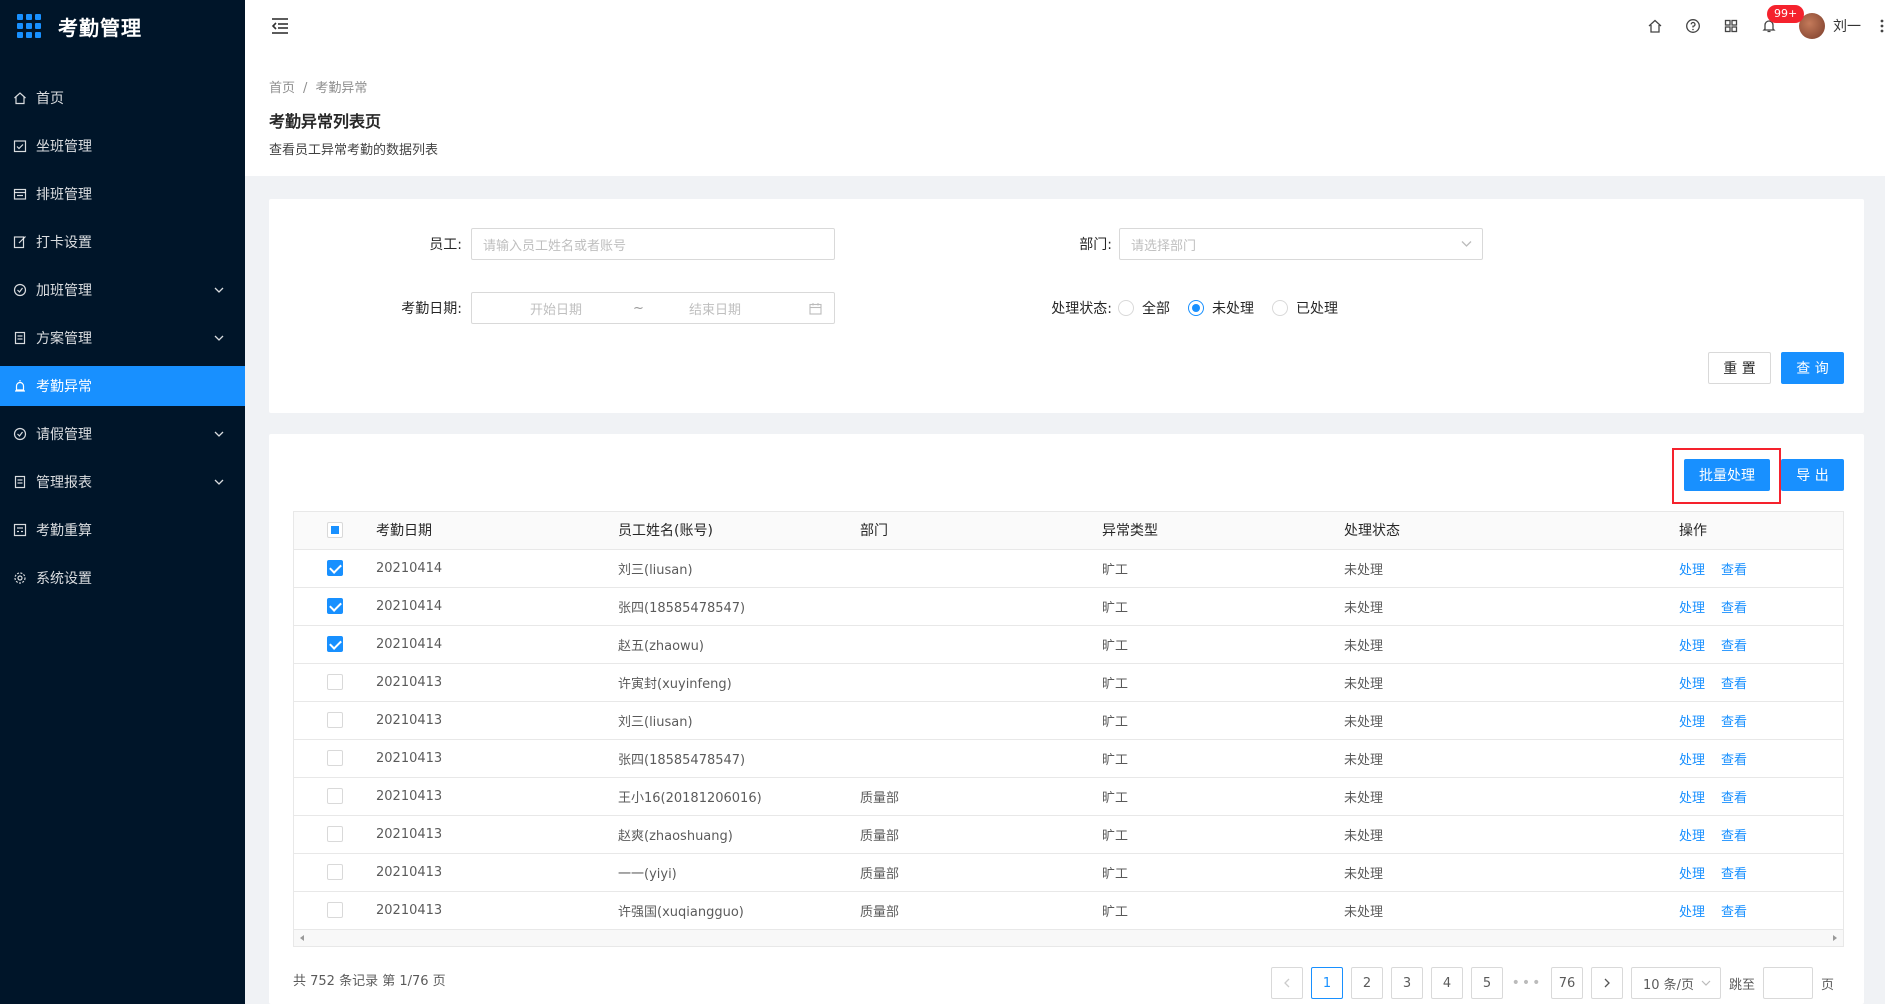 The width and height of the screenshot is (1885, 1004). What do you see at coordinates (1527, 983) in the screenshot?
I see `more-pages-icon: •••` at bounding box center [1527, 983].